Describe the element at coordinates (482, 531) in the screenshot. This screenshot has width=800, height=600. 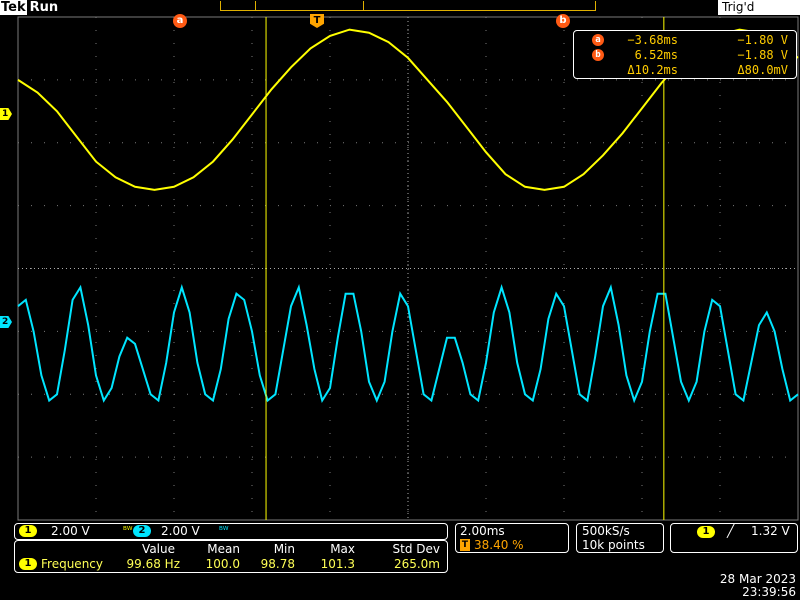
I see `timebase: 2.00ms` at that location.